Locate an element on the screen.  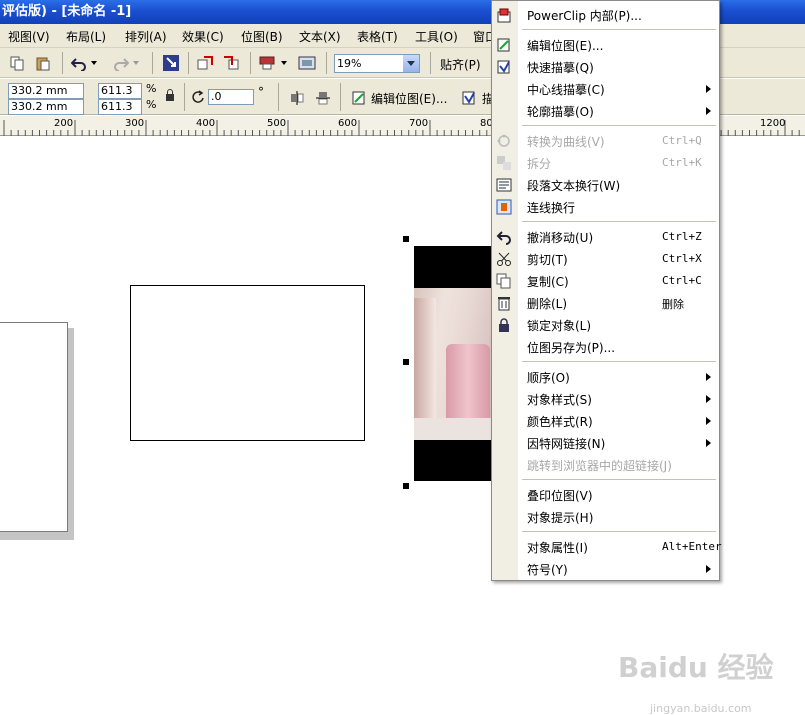
context-menu-item: 撤消移动(U) Ctrl+Z is located at coordinates (605, 237).